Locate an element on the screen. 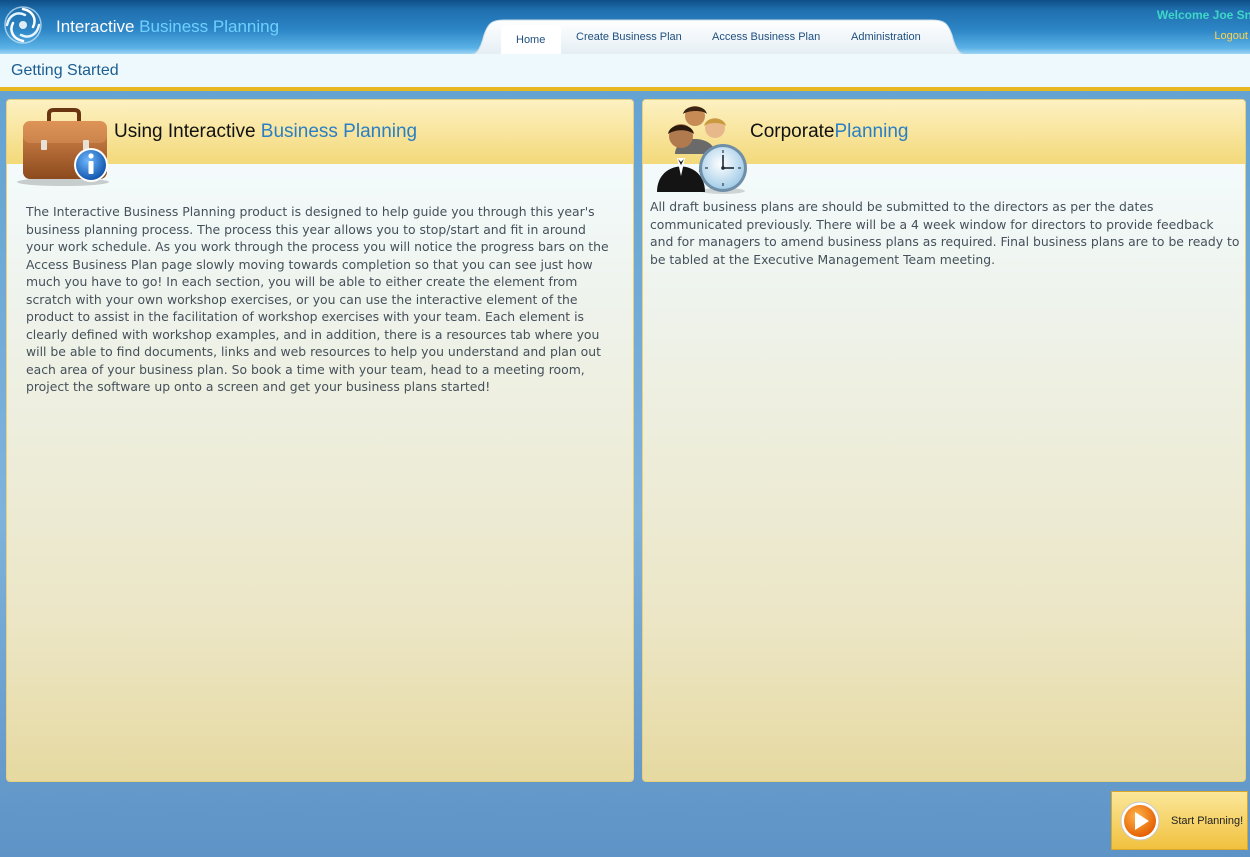 Image resolution: width=1250 pixels, height=857 pixels. start-planning-button: Start Planning! is located at coordinates (1179, 820).